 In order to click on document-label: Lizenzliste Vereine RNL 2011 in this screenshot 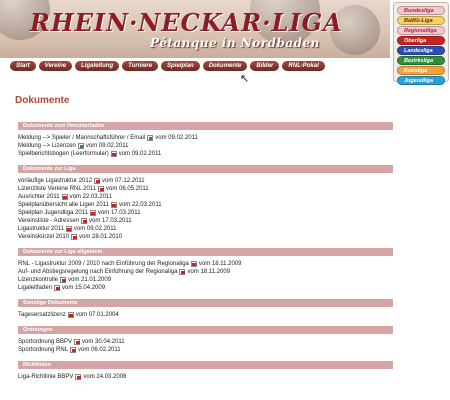, I will do `click(57, 189)`.